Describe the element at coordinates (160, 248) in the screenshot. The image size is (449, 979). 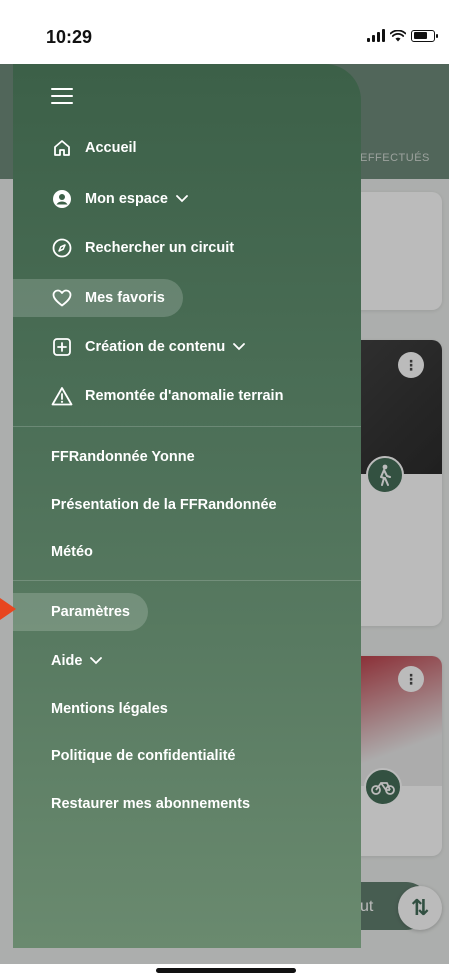
I see `menu-item-label: Rechercher un circuit` at that location.